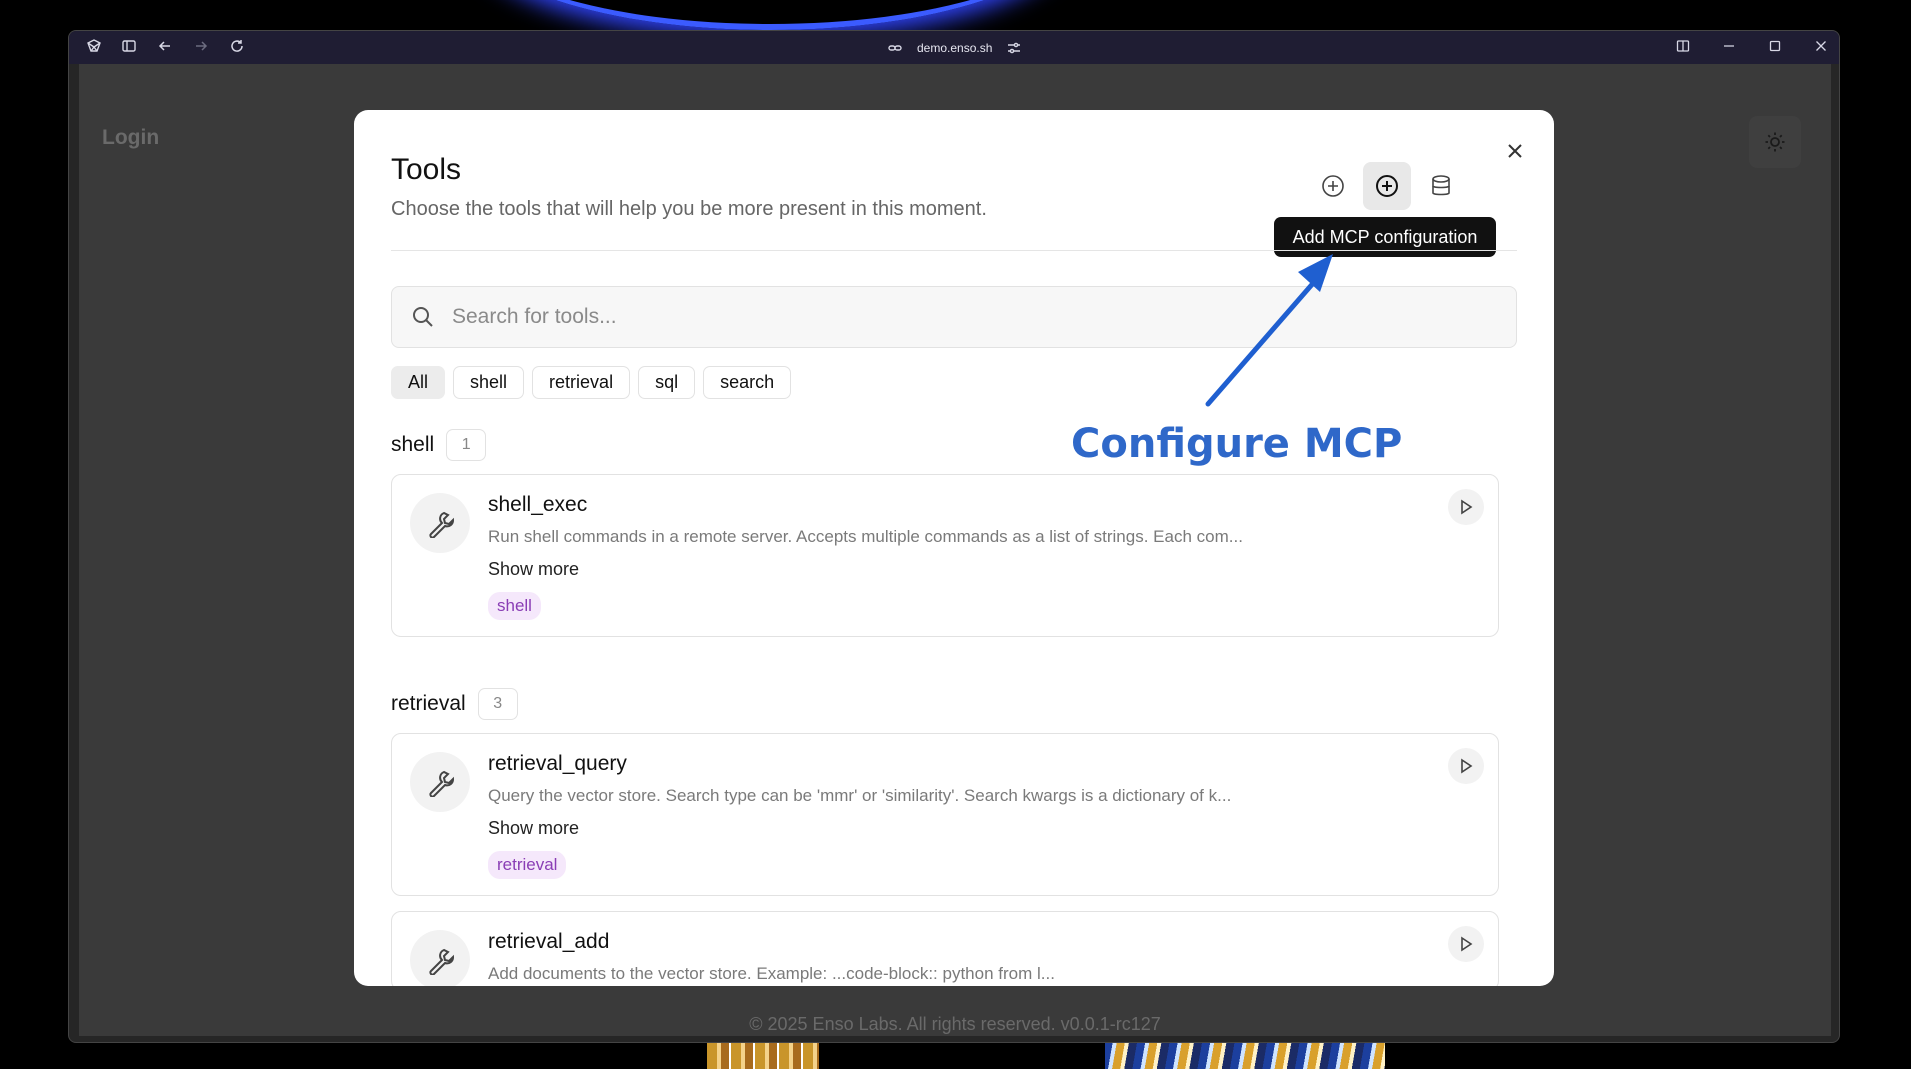 The image size is (1911, 1069). What do you see at coordinates (747, 382) in the screenshot?
I see `filter-chip-search: search` at bounding box center [747, 382].